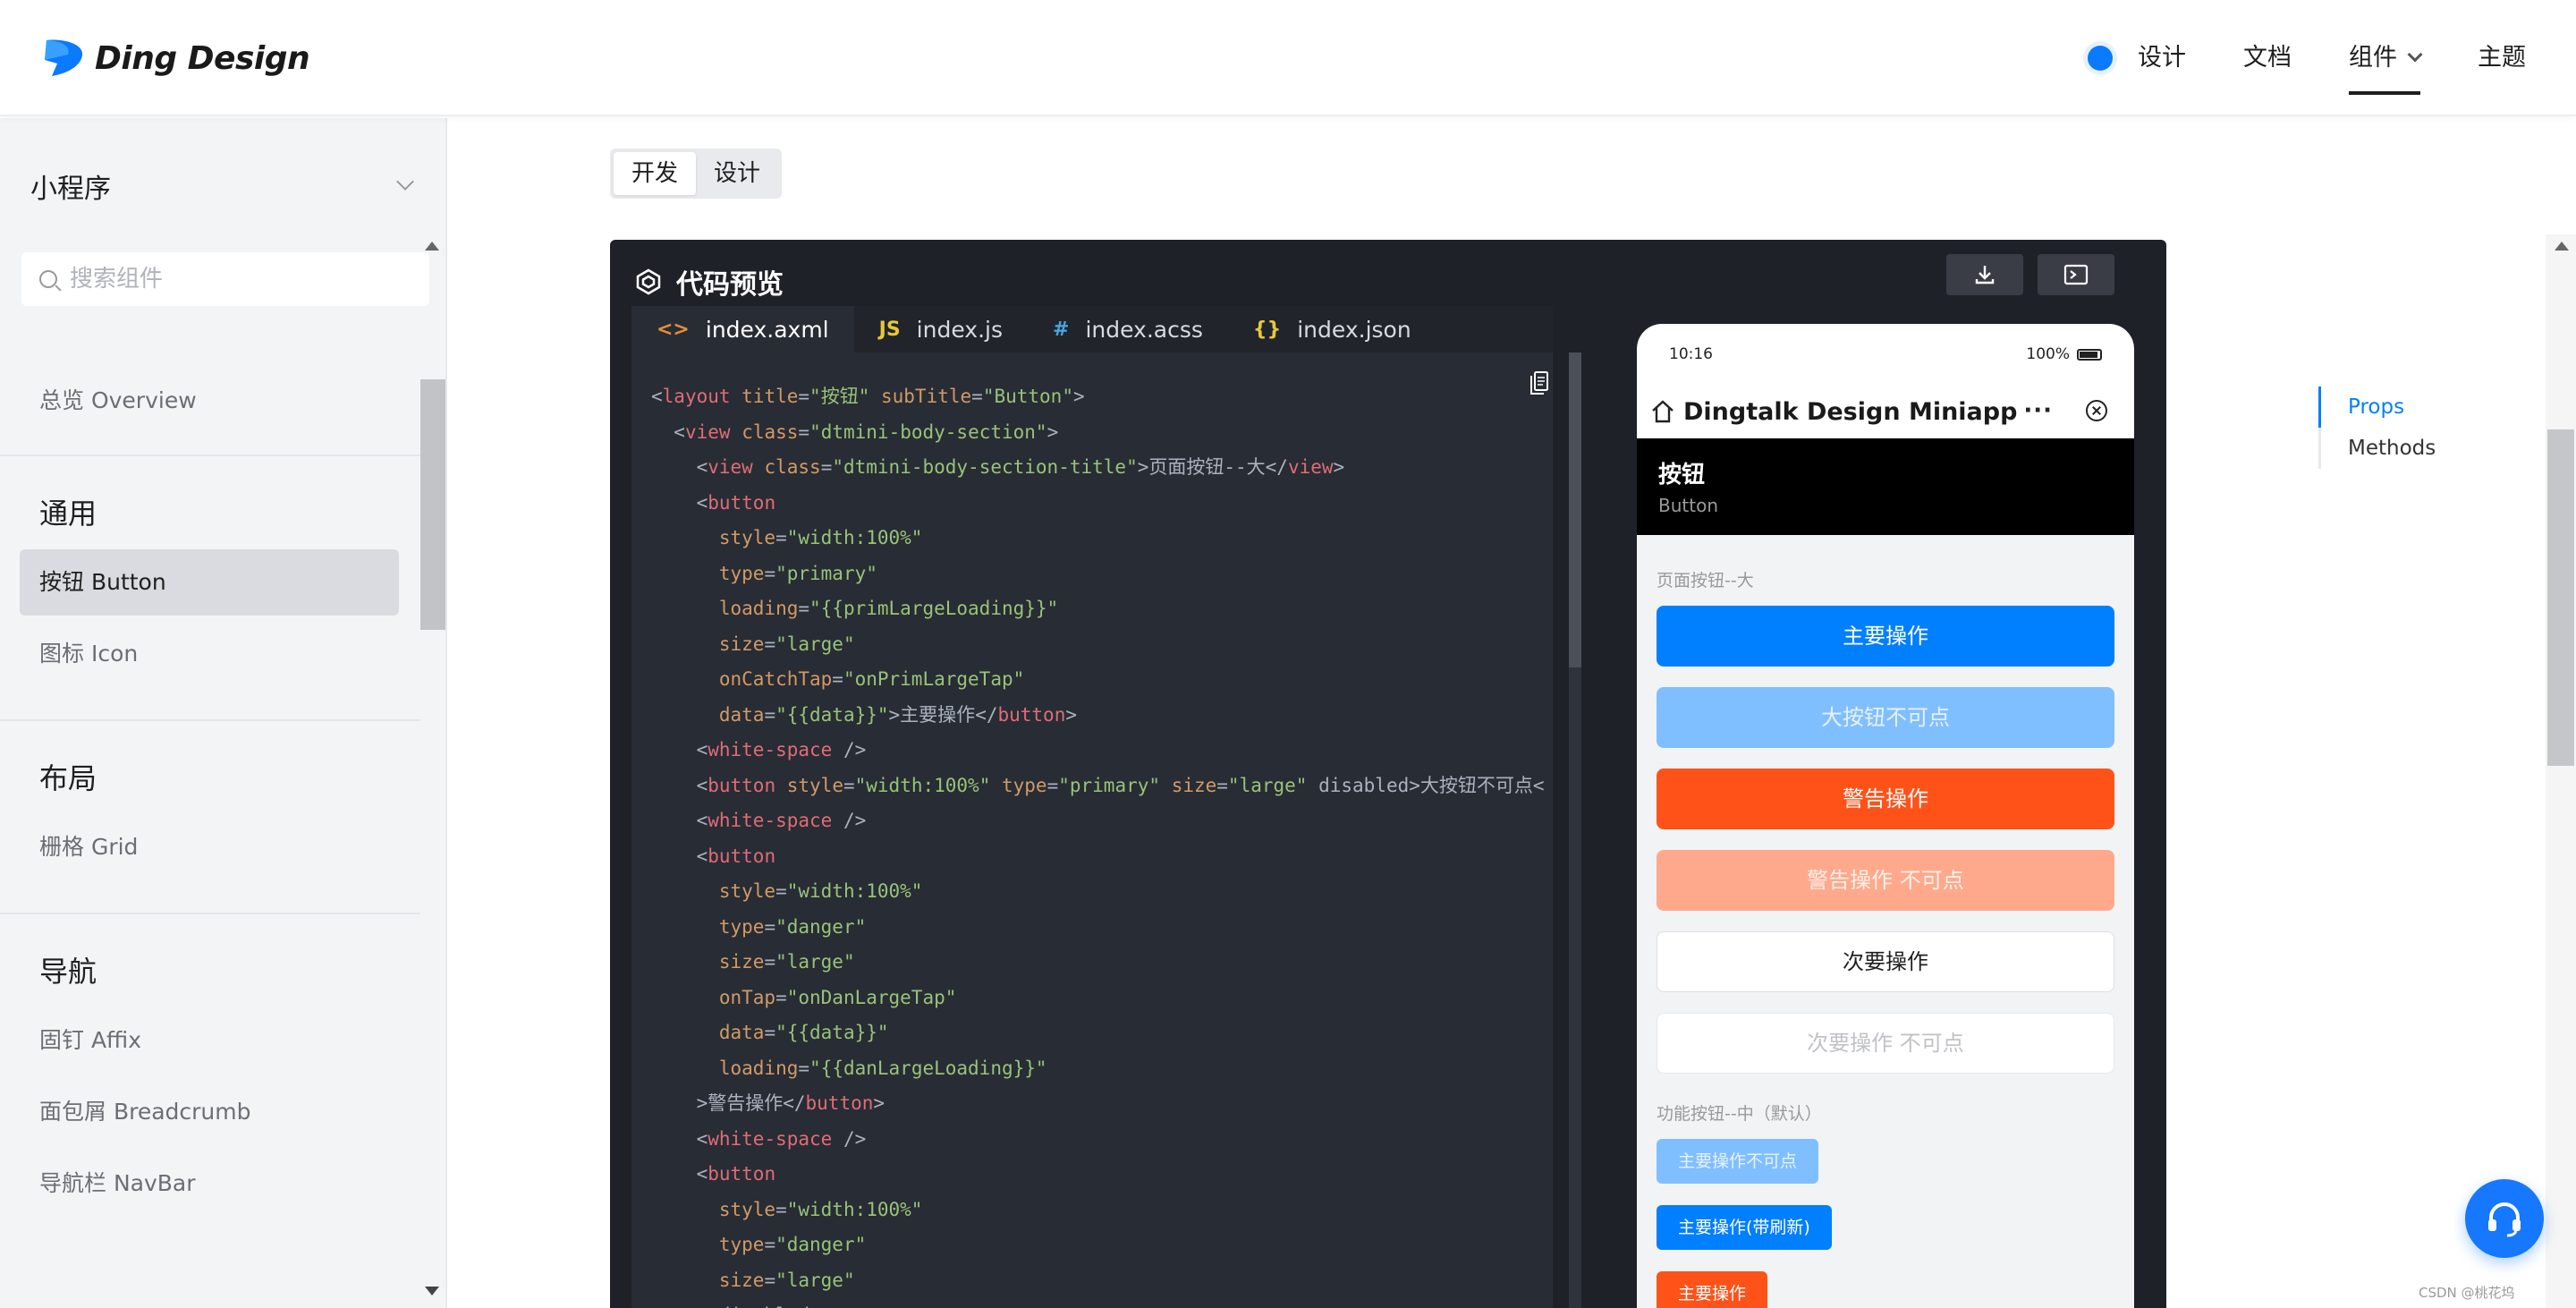  I want to click on editor-scrollbar, so click(1575, 830).